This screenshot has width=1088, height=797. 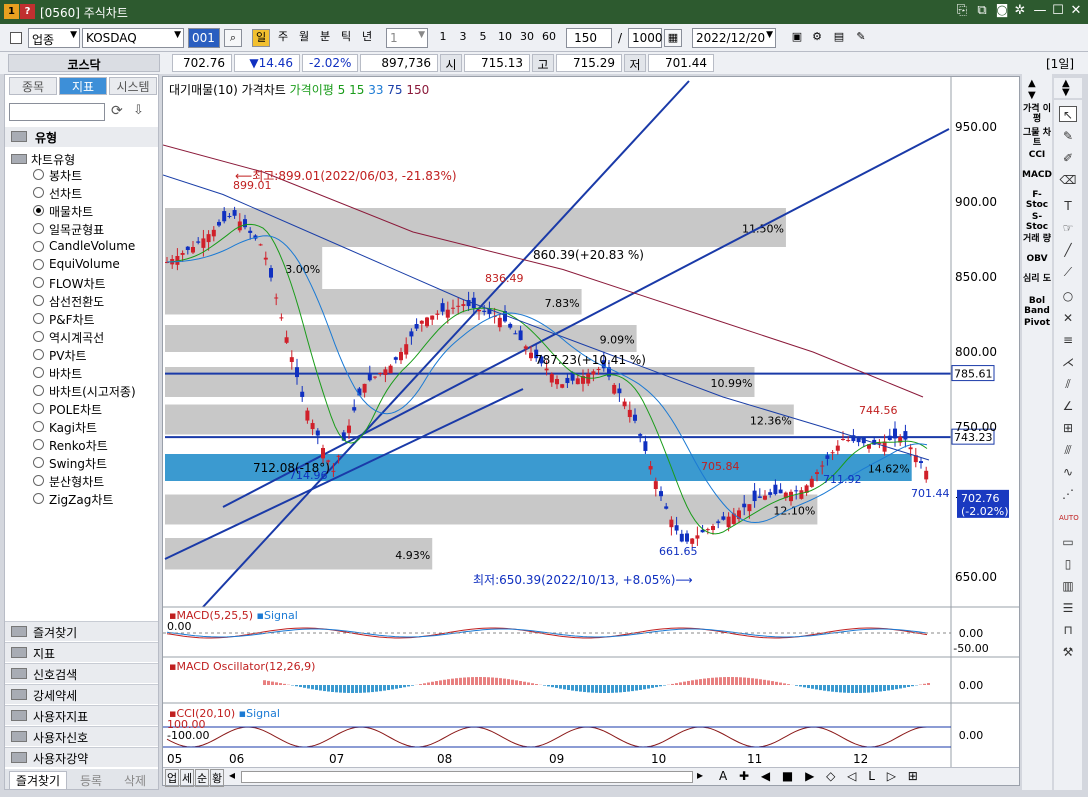 What do you see at coordinates (135, 780) in the screenshot?
I see `delete-button: 삭제` at bounding box center [135, 780].